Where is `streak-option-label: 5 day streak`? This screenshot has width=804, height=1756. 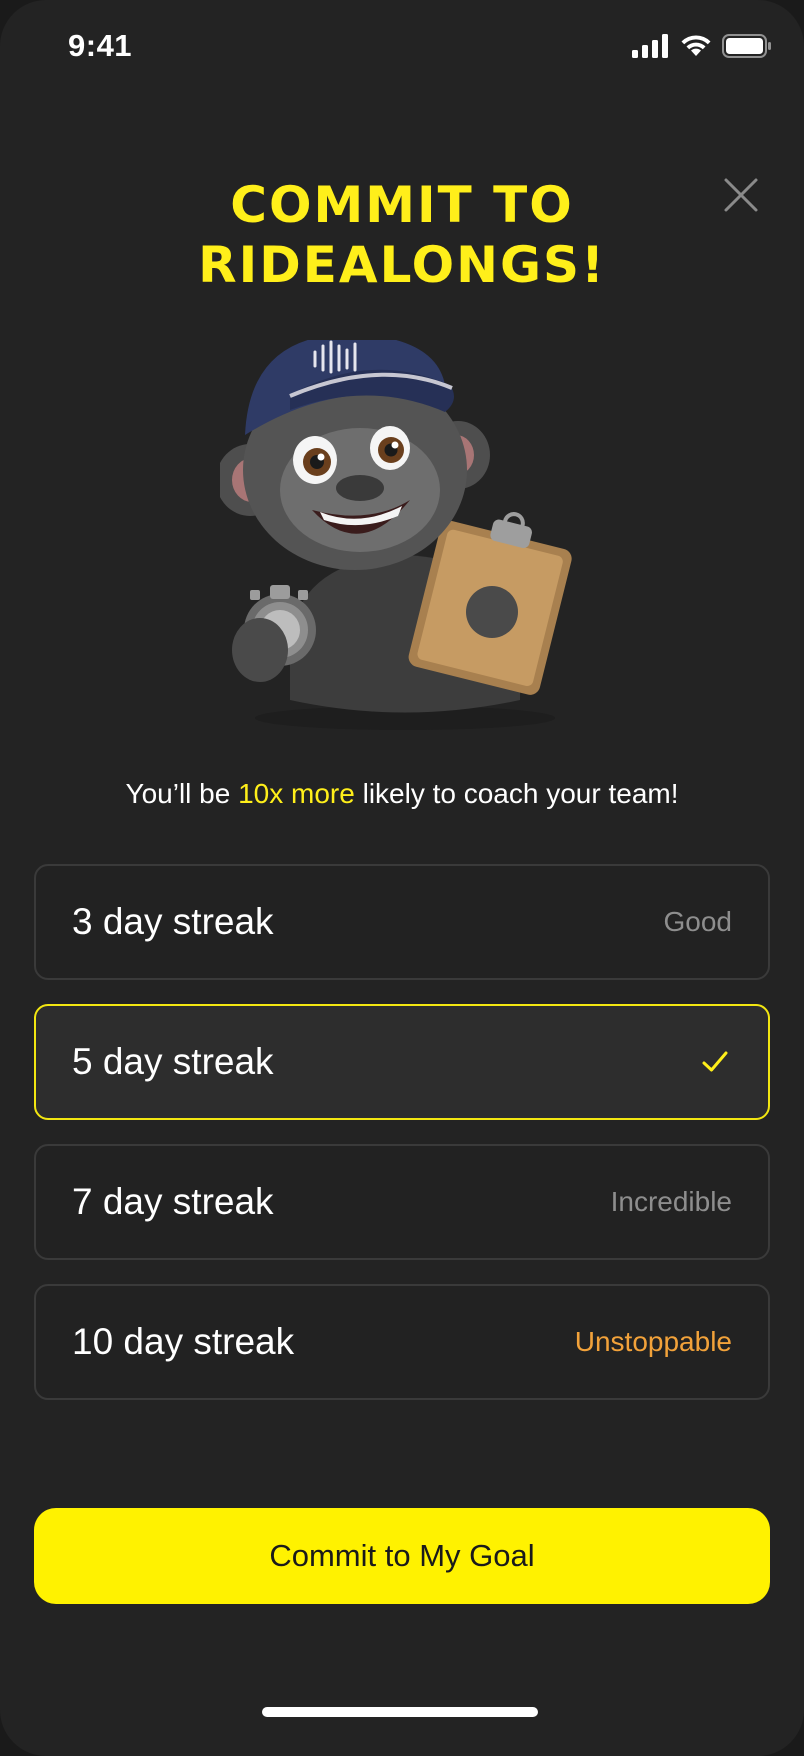 streak-option-label: 5 day streak is located at coordinates (173, 1061).